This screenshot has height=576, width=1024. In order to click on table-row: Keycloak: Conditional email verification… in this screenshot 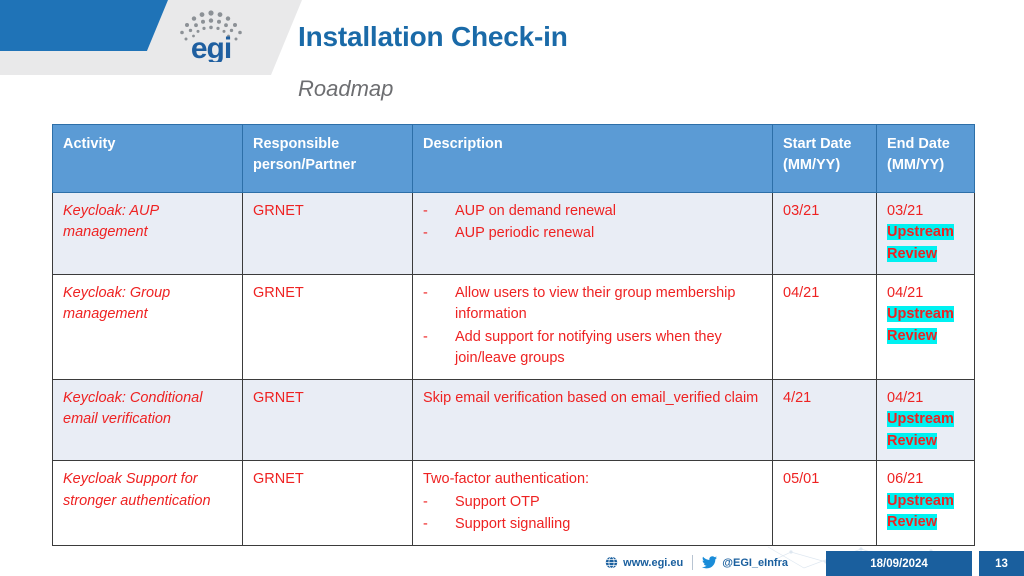, I will do `click(513, 420)`.